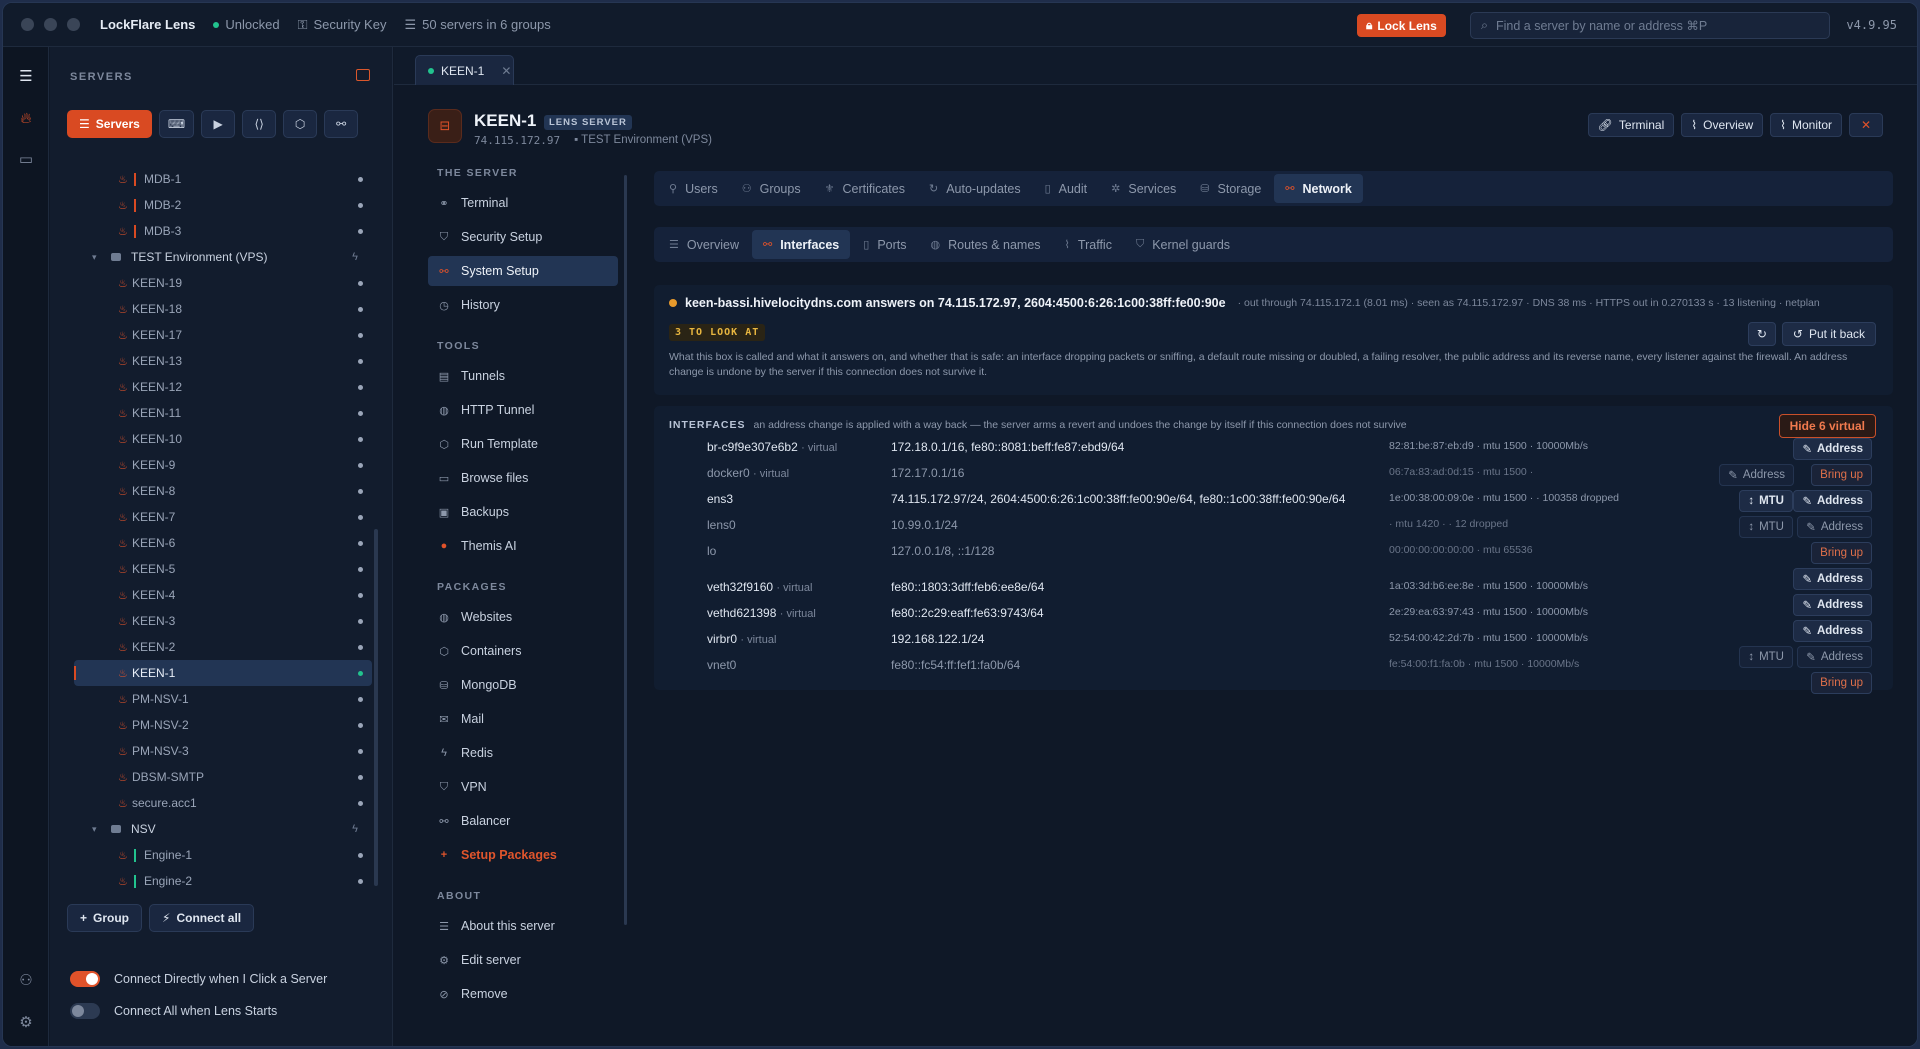 This screenshot has height=1049, width=1920. What do you see at coordinates (259, 124) in the screenshot?
I see `code-view-button: ⟨⟩` at bounding box center [259, 124].